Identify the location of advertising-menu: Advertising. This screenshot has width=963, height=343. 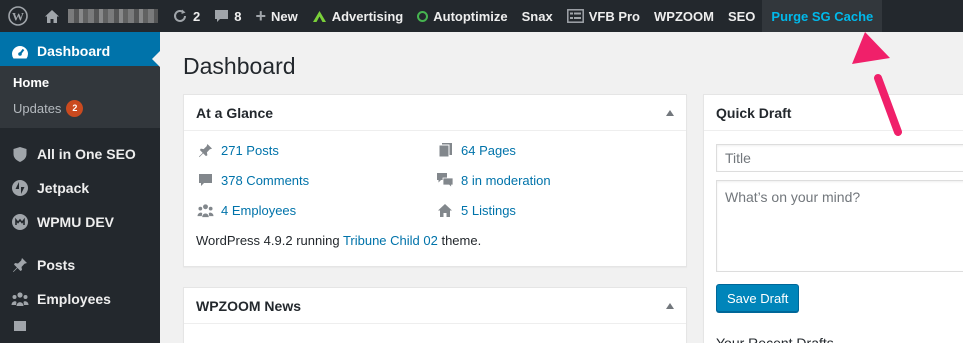
(358, 16).